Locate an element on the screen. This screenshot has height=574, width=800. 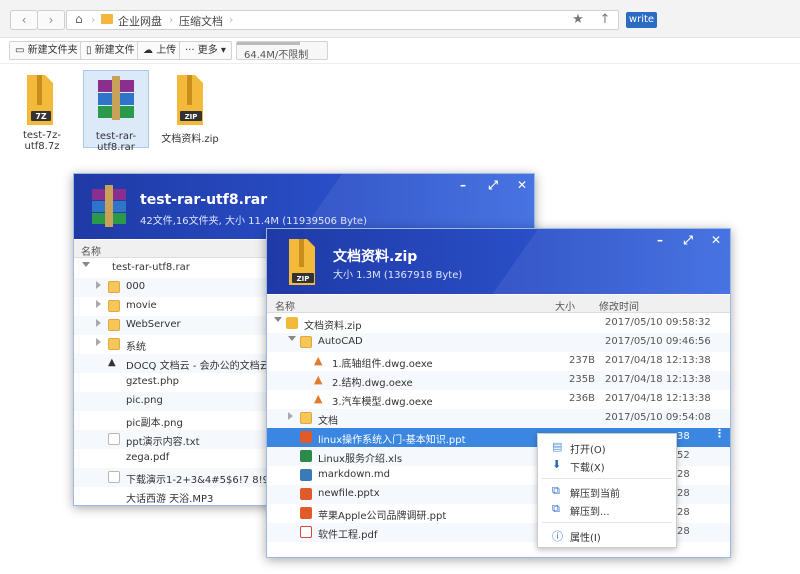
menu-properties: ⓘ 属性(I) is located at coordinates (607, 535).